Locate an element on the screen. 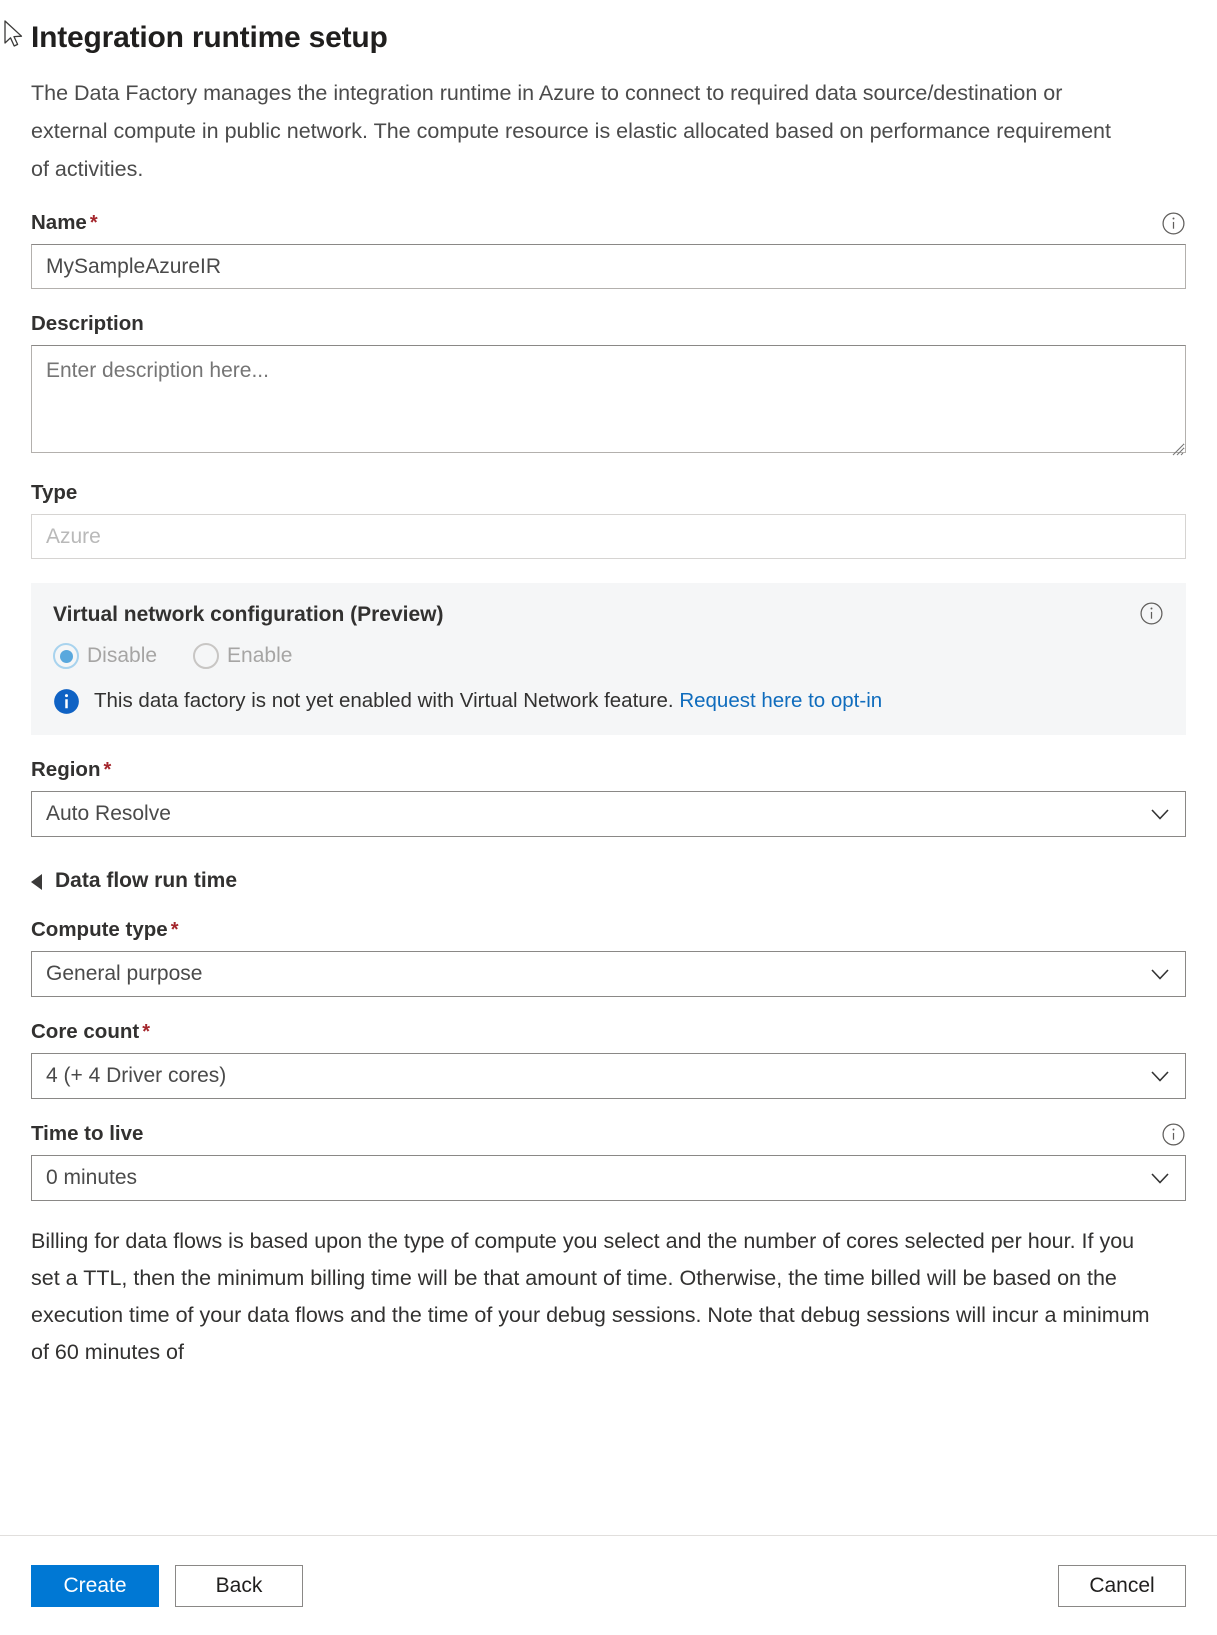 This screenshot has height=1635, width=1217. core-count-required-marker: * is located at coordinates (146, 1032).